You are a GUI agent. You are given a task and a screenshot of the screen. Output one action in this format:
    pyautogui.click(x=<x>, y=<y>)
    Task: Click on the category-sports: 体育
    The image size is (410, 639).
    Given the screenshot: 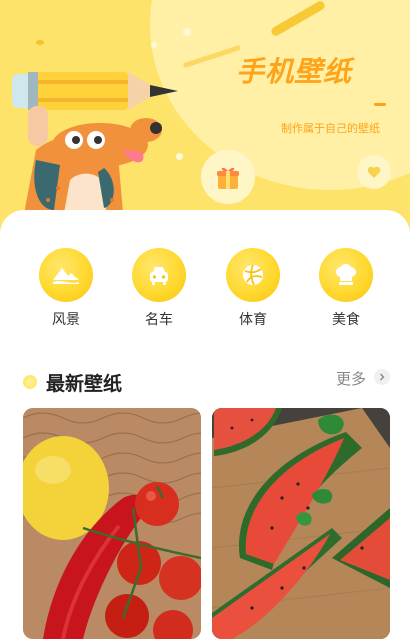 What is the action you would take?
    pyautogui.click(x=253, y=288)
    